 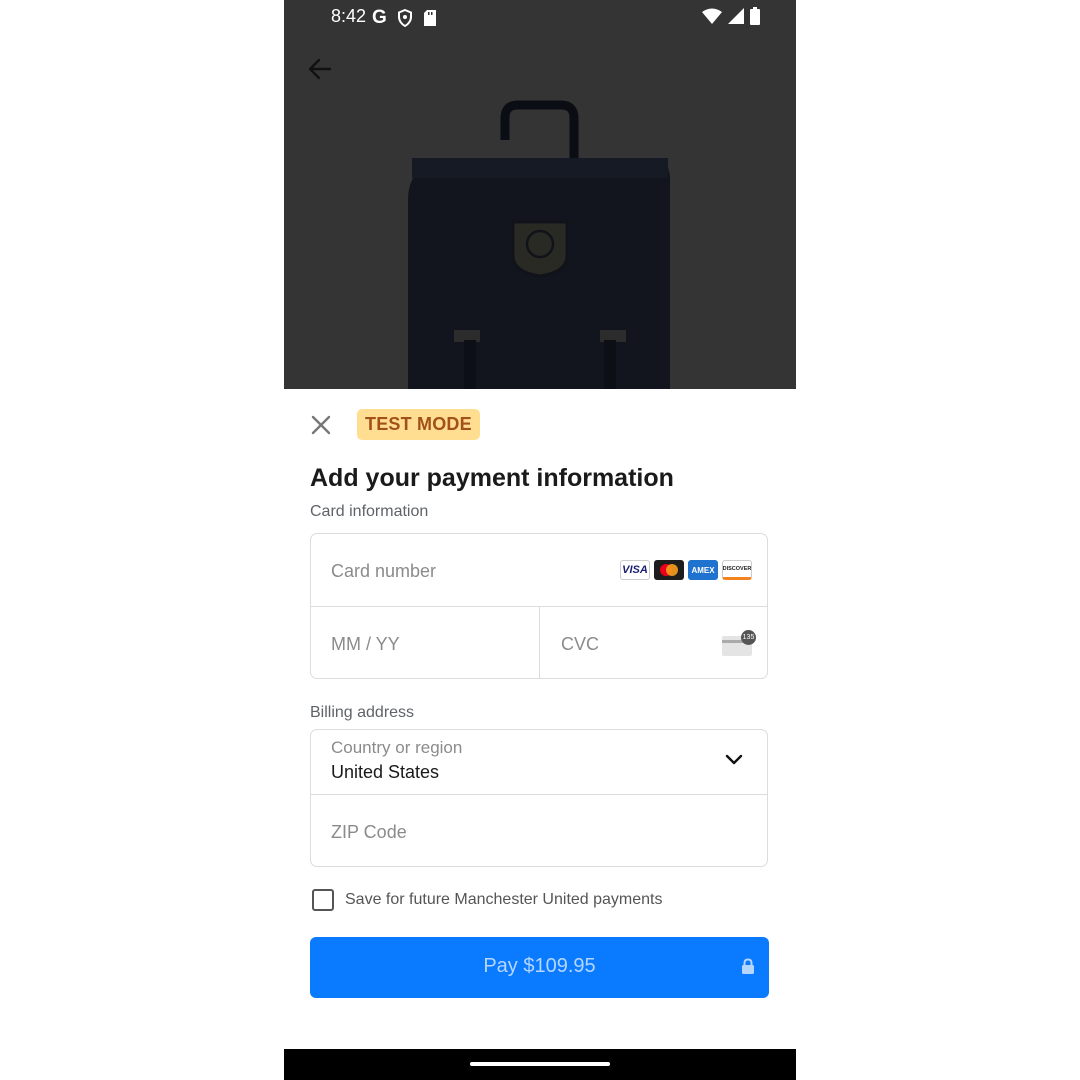 What do you see at coordinates (635, 570) in the screenshot?
I see `visa-logo: VISA` at bounding box center [635, 570].